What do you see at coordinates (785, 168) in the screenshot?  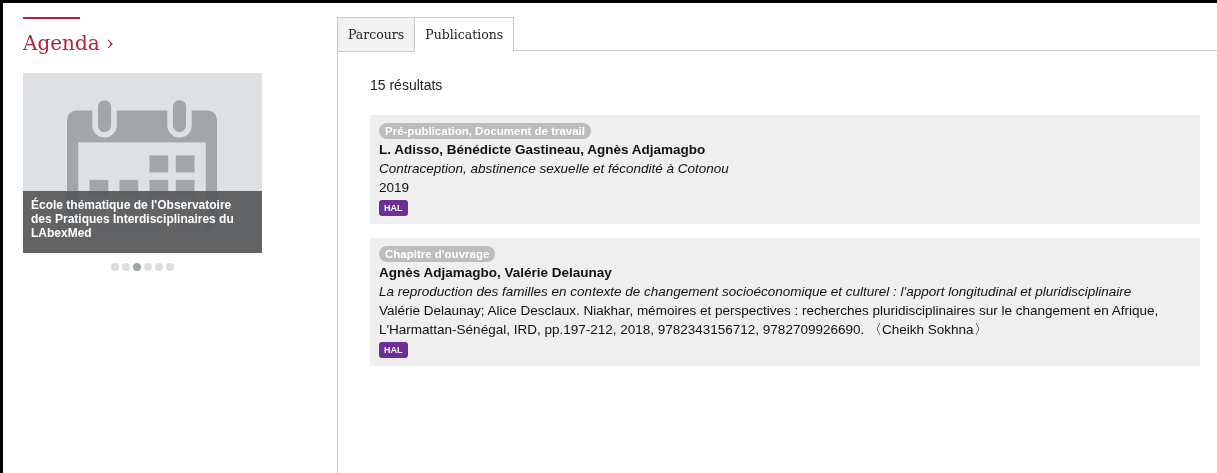 I see `publication-title: Contraception, abstinence sexuelle et fécondité à Cotonou` at bounding box center [785, 168].